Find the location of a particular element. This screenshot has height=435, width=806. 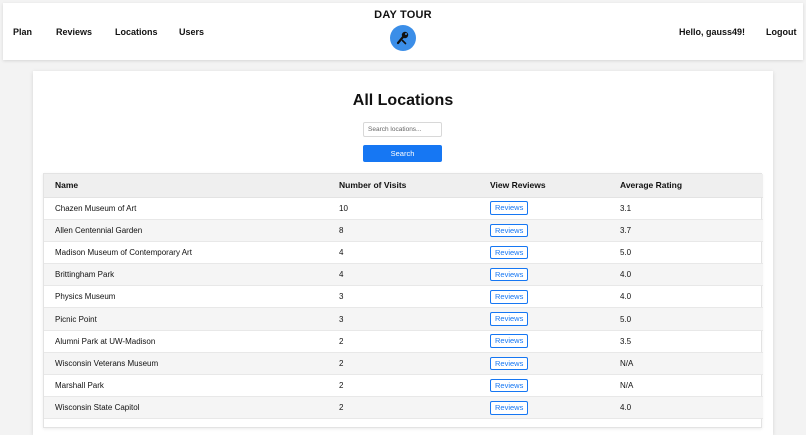

table-row: Wisconsin State Capitol 2 Reviews 4.0 is located at coordinates (403, 408).